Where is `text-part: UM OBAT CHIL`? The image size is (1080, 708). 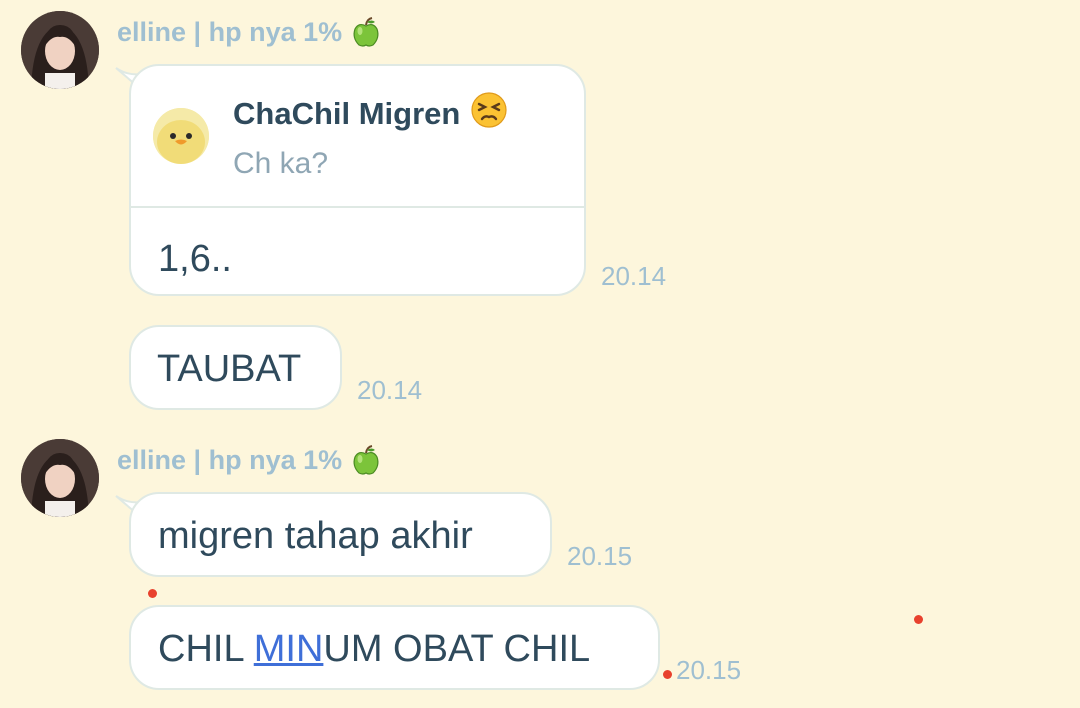 text-part: UM OBAT CHIL is located at coordinates (457, 649).